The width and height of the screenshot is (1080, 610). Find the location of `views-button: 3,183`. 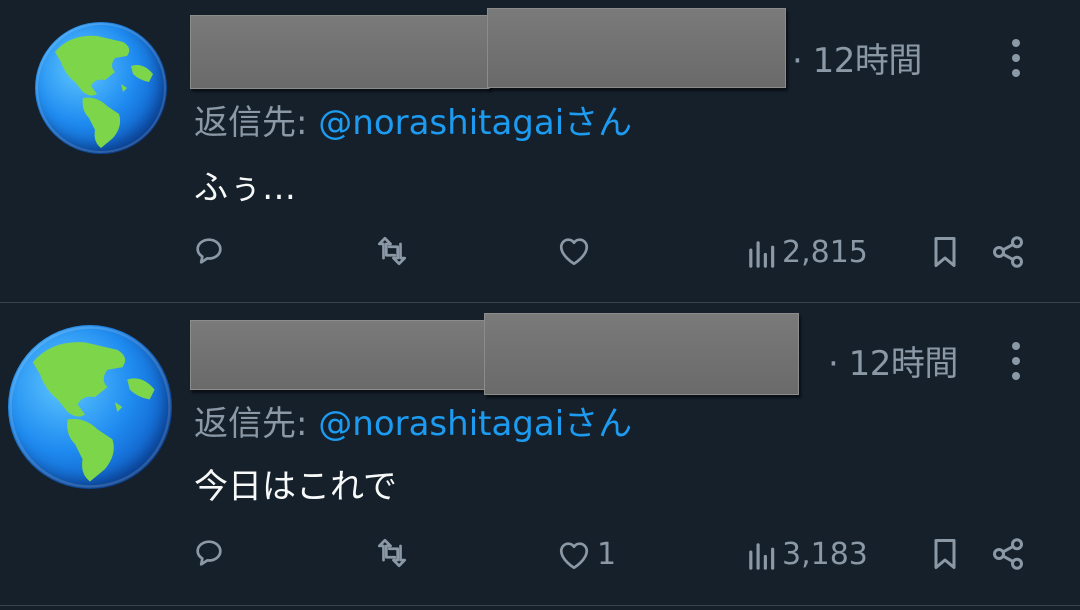

views-button: 3,183 is located at coordinates (807, 554).